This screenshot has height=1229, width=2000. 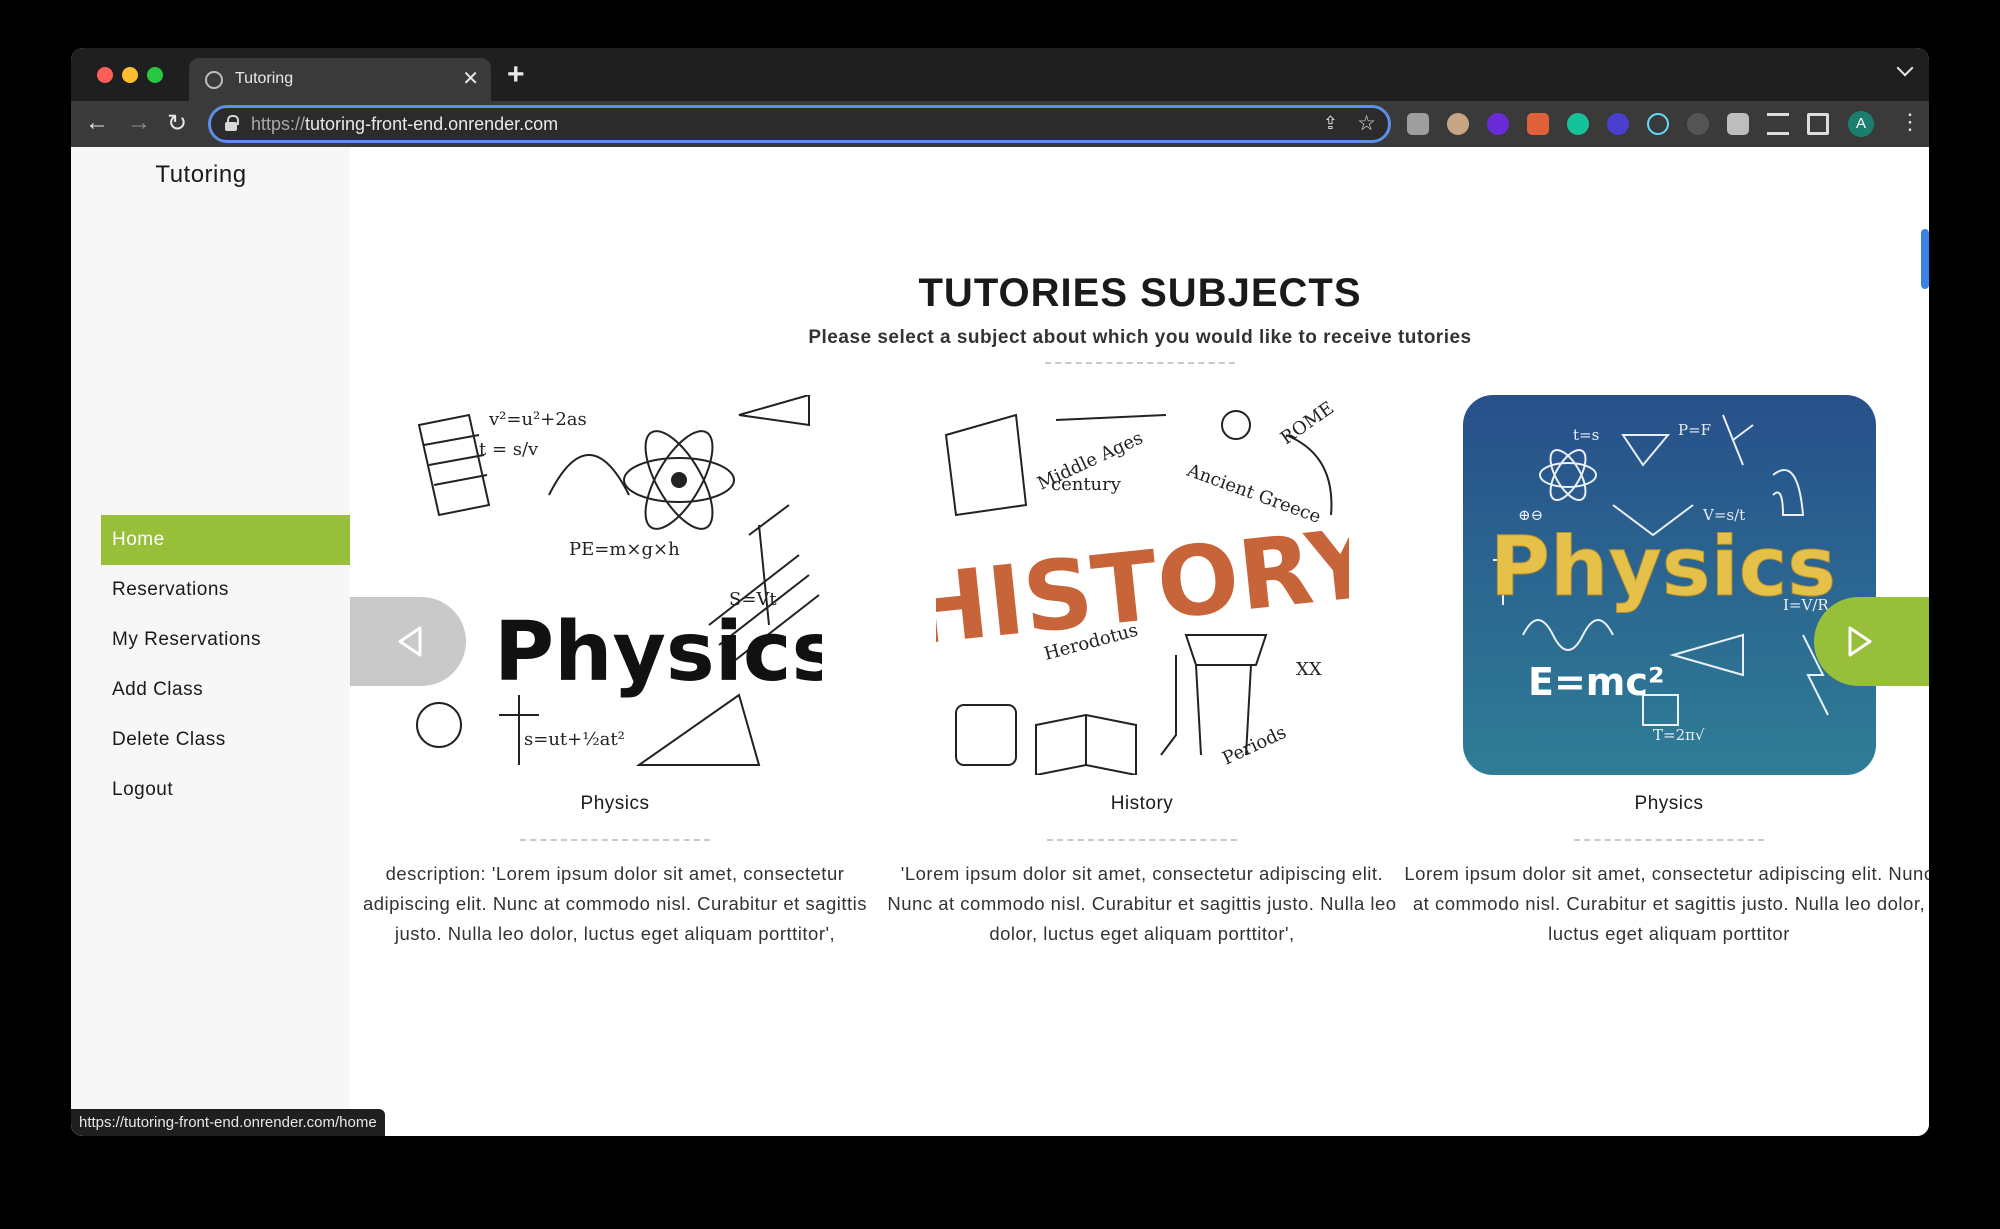 What do you see at coordinates (201, 175) in the screenshot?
I see `brand-logo: Tutoring` at bounding box center [201, 175].